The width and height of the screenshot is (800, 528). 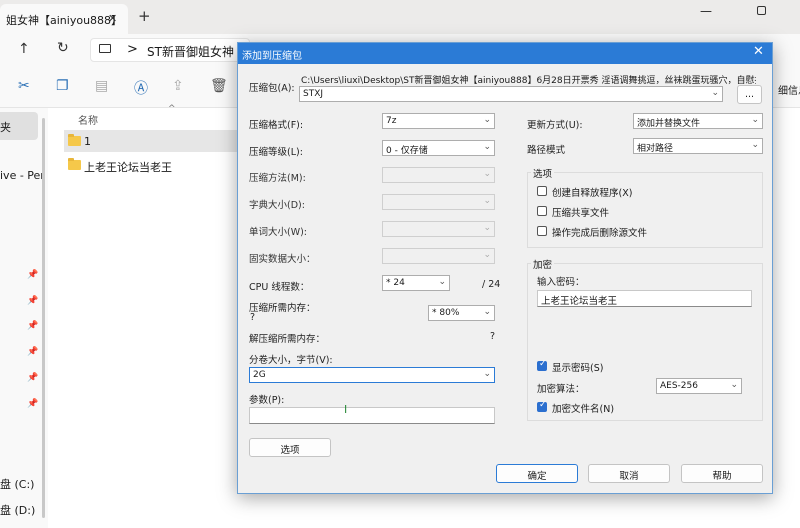 What do you see at coordinates (141, 88) in the screenshot?
I see `rename-icon: Ⓐ` at bounding box center [141, 88].